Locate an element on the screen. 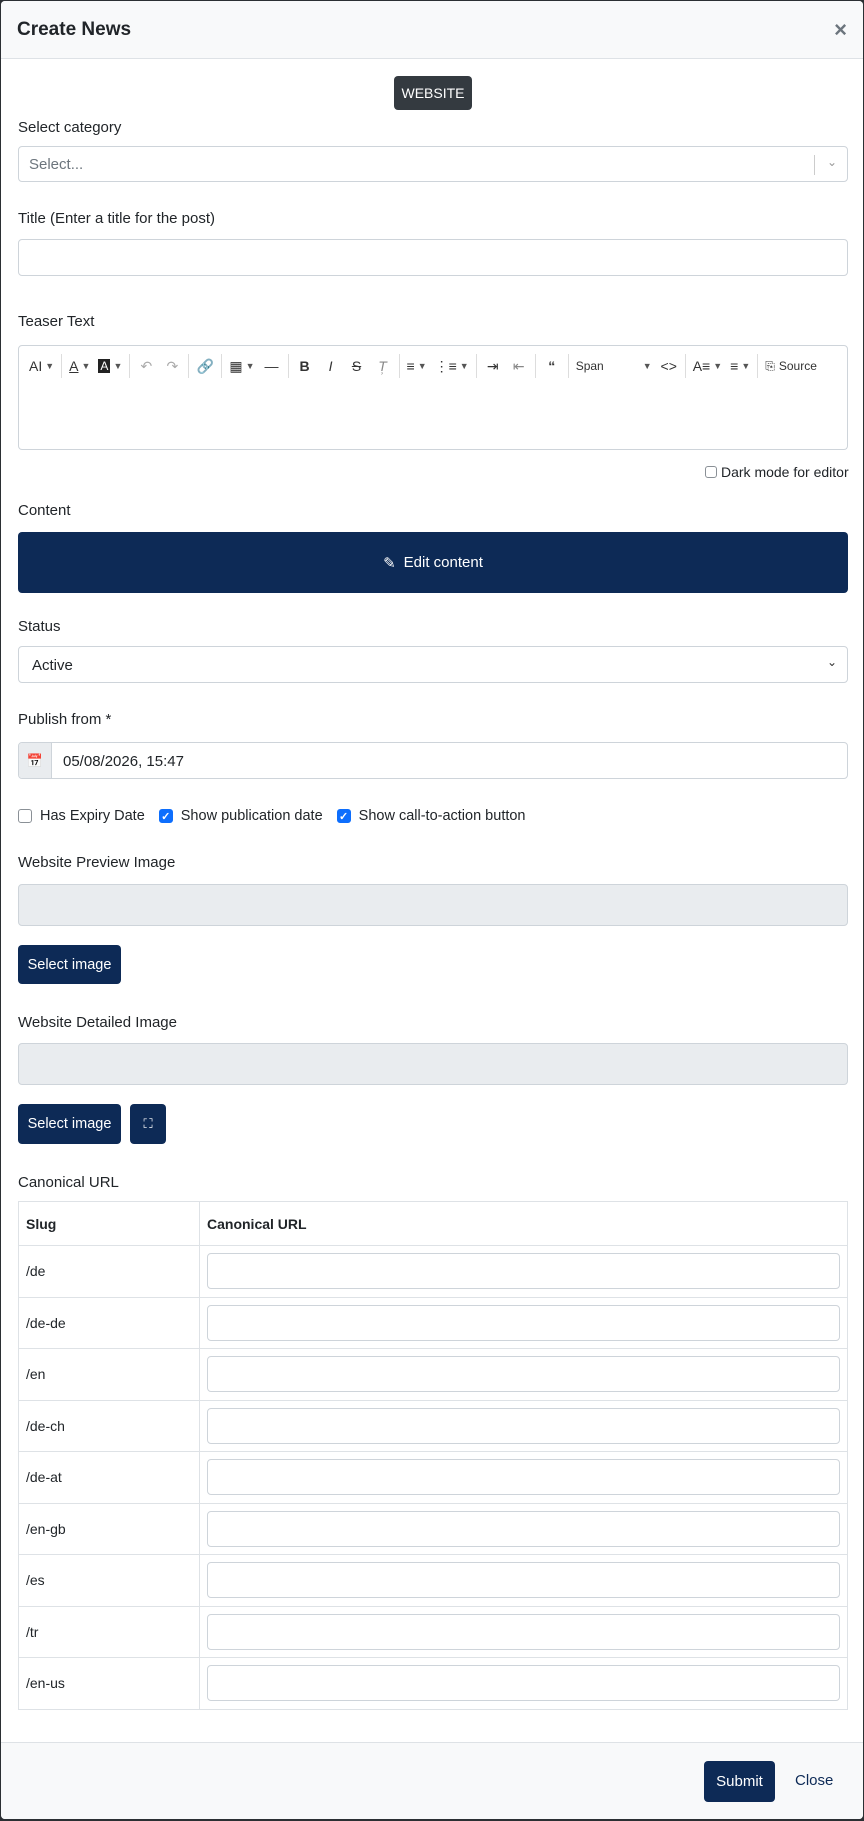  channel-badge: WEBSITE is located at coordinates (433, 93).